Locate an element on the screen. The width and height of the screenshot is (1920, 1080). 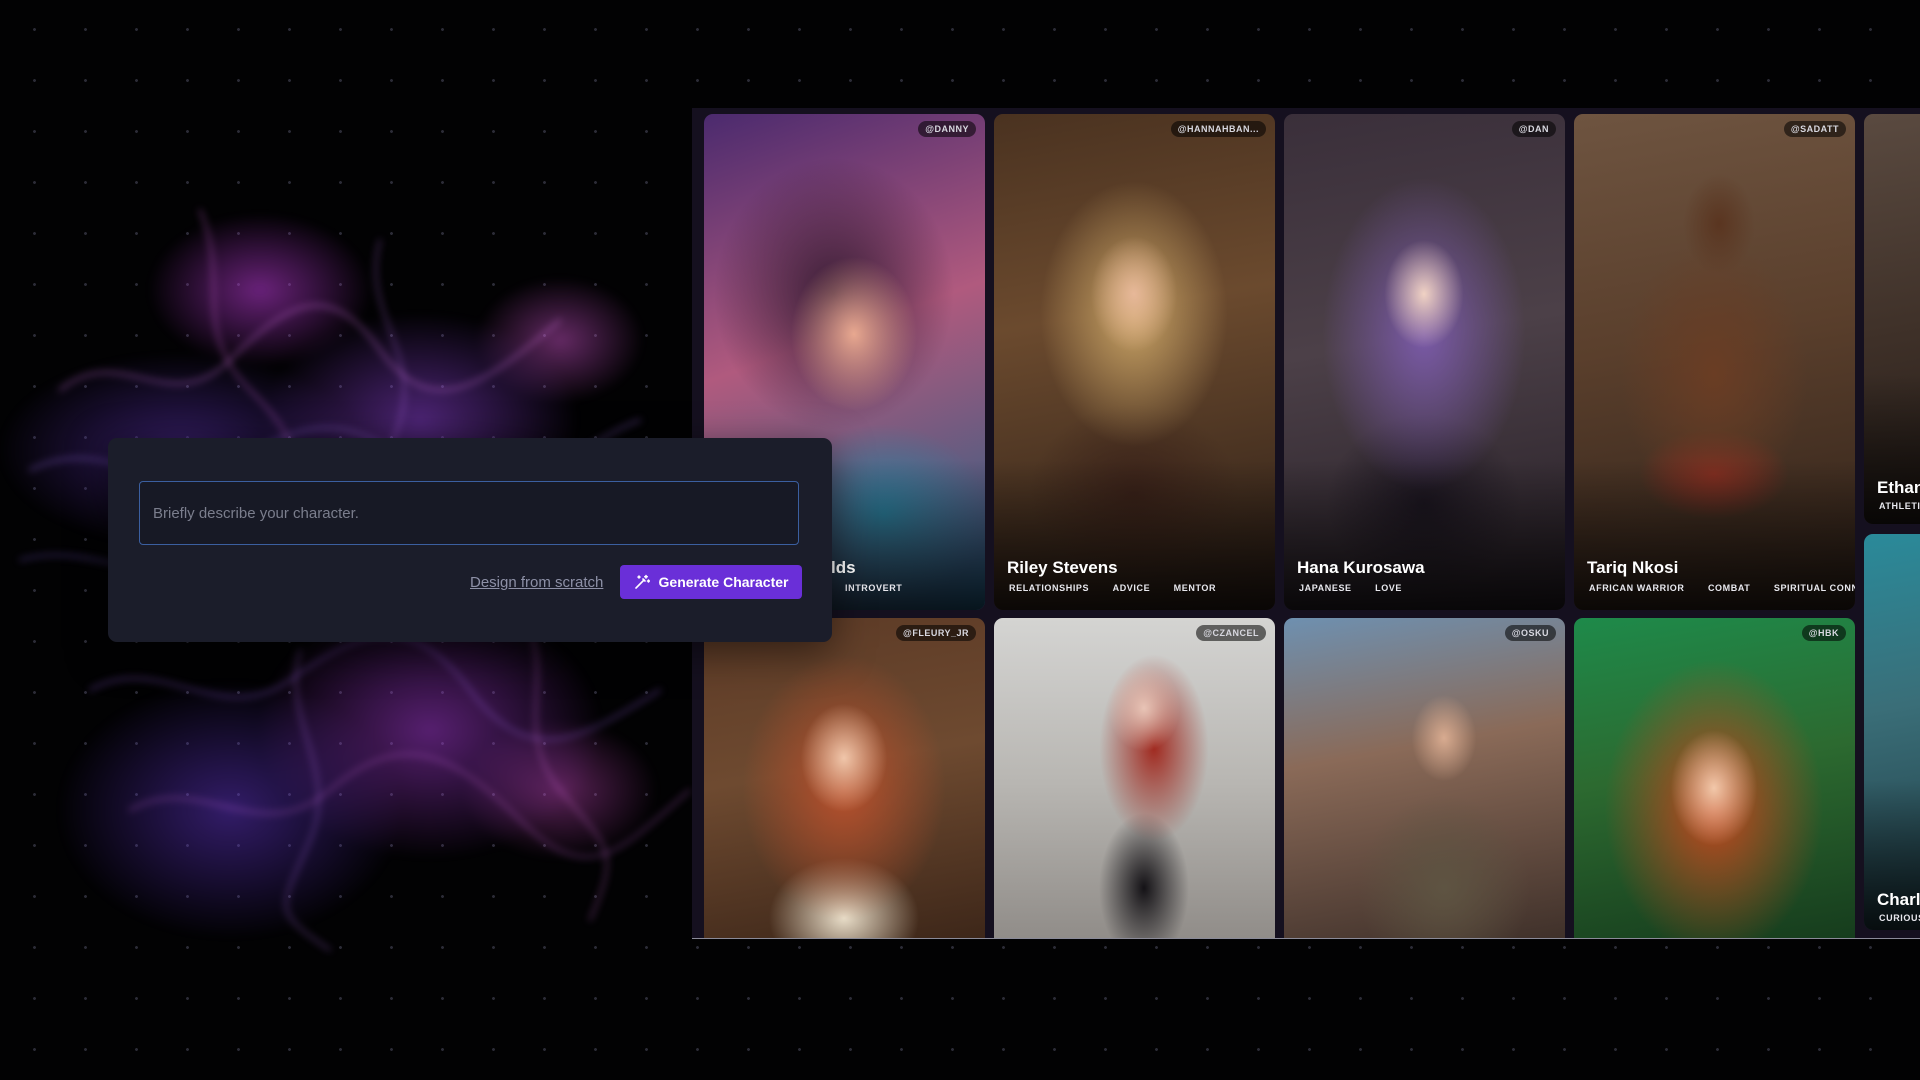
character-tags: CURIOUS is located at coordinates (1899, 917).